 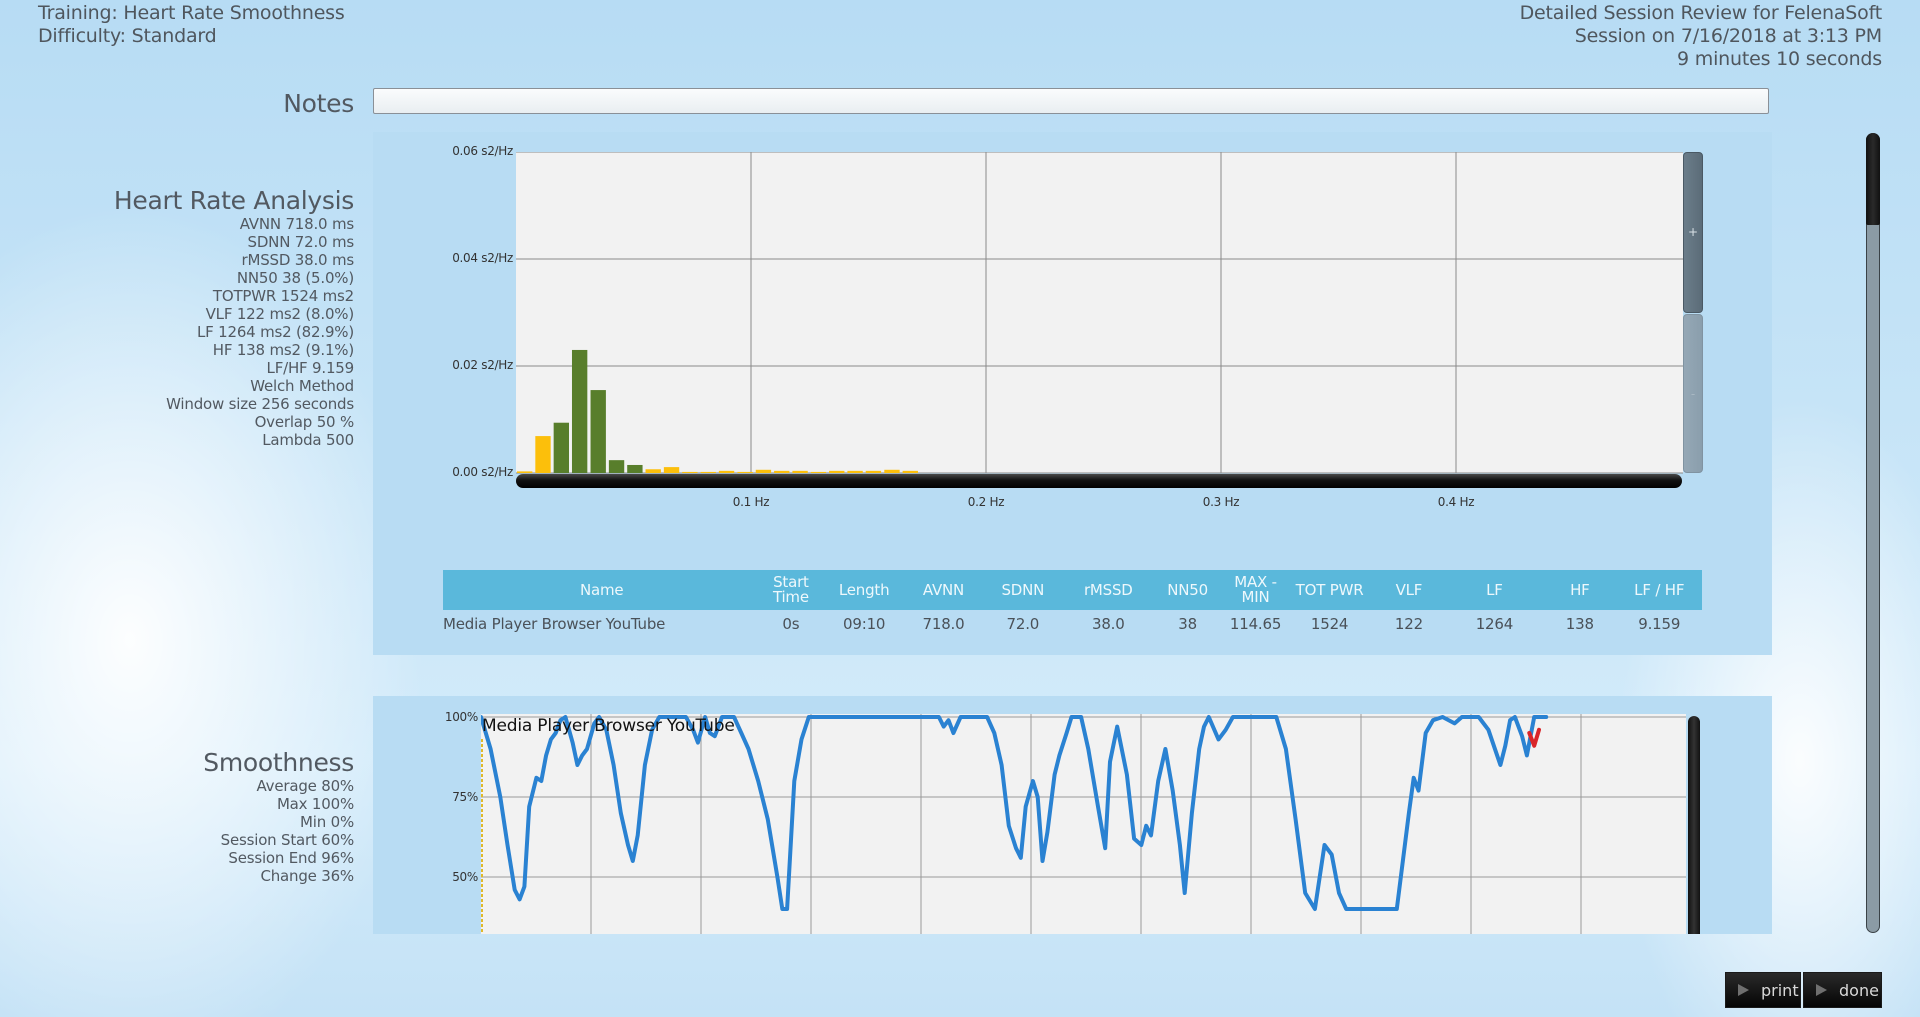 What do you see at coordinates (791, 590) in the screenshot?
I see `column-header: Start Time` at bounding box center [791, 590].